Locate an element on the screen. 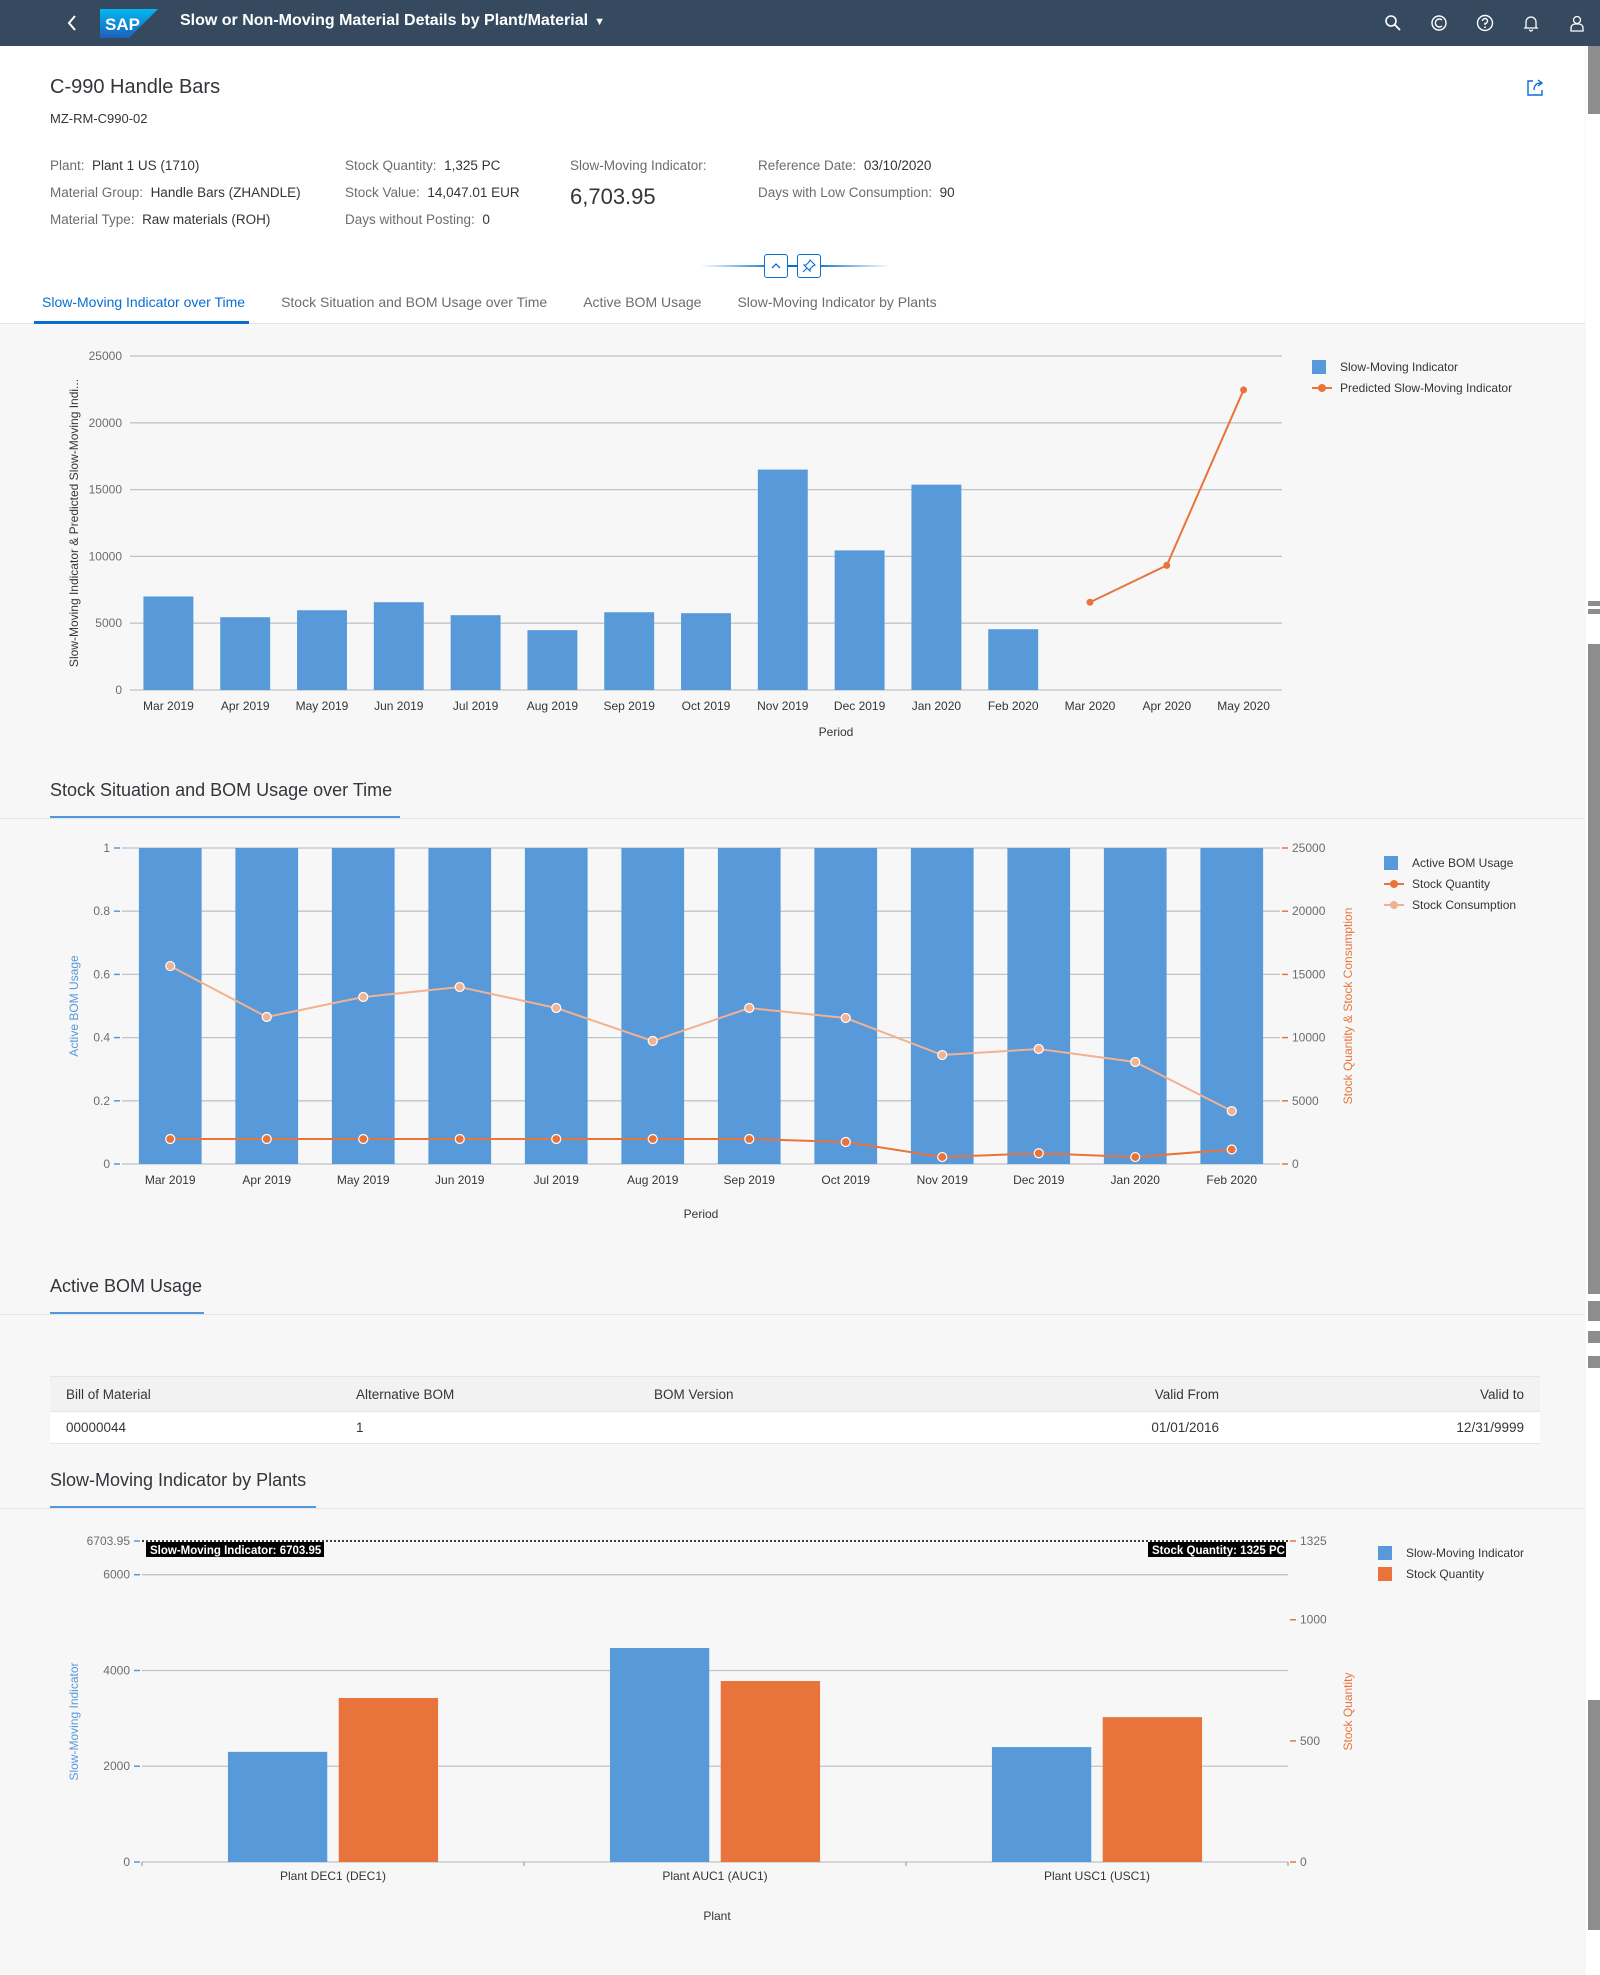 Image resolution: width=1600 pixels, height=1975 pixels. x-tick-label: Plant AUC1 (AUC1) is located at coordinates (714, 1876).